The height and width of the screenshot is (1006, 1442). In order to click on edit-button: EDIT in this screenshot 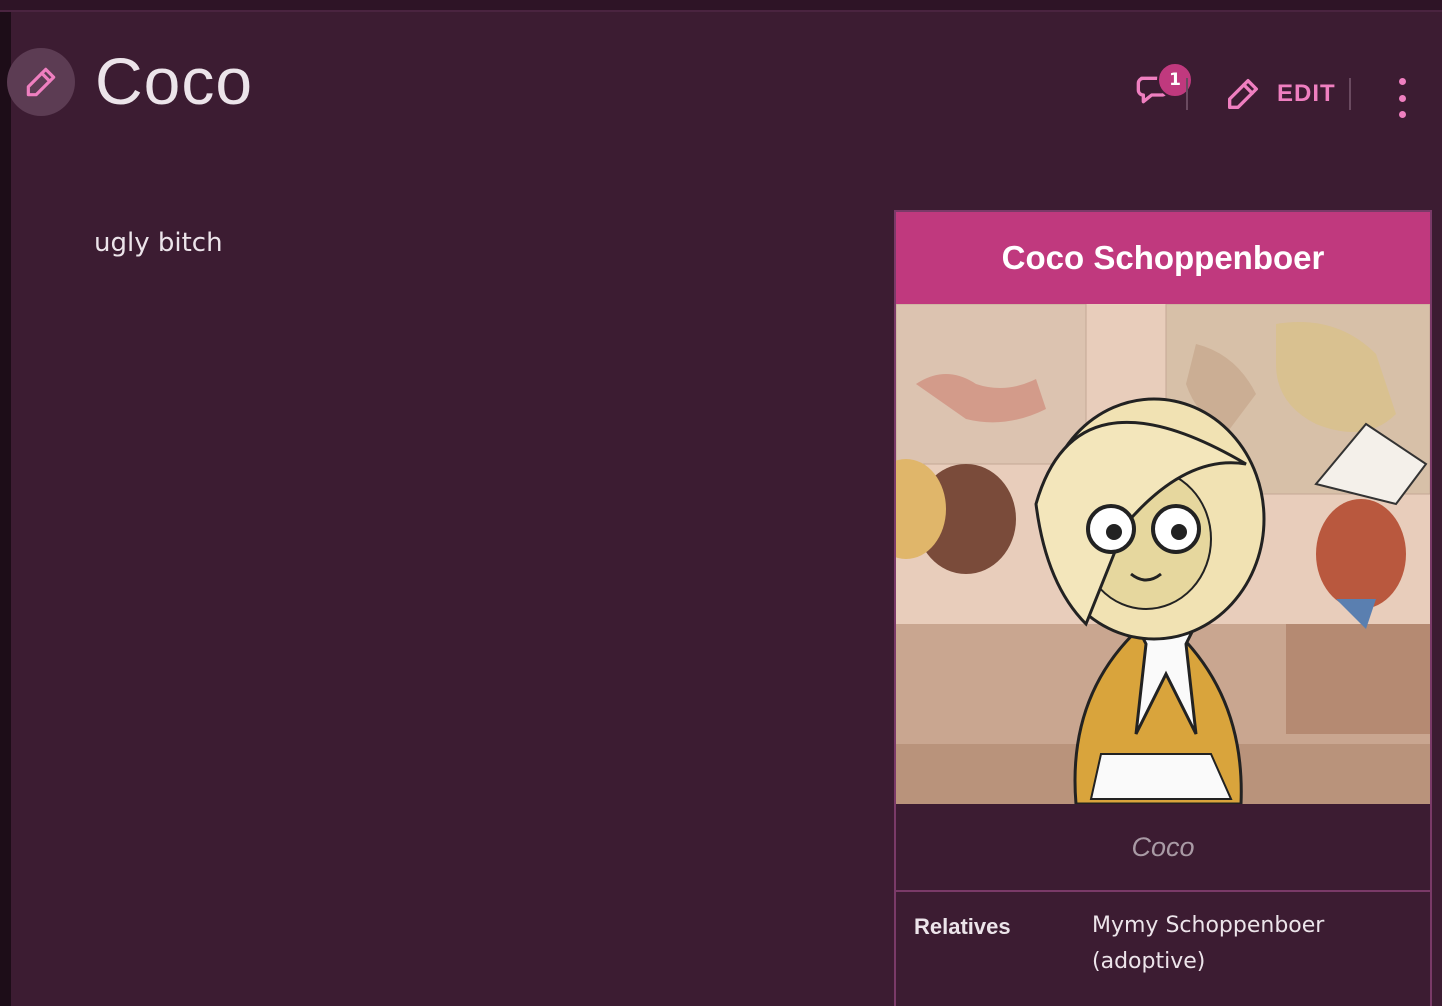, I will do `click(1279, 94)`.